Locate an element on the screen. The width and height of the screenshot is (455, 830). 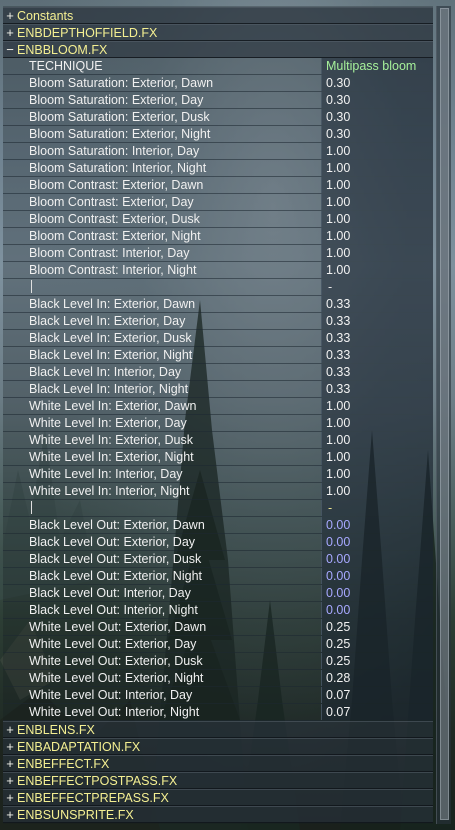
parameter-row: White Level Out: Exterior, Day 0.25 is located at coordinates (218, 644).